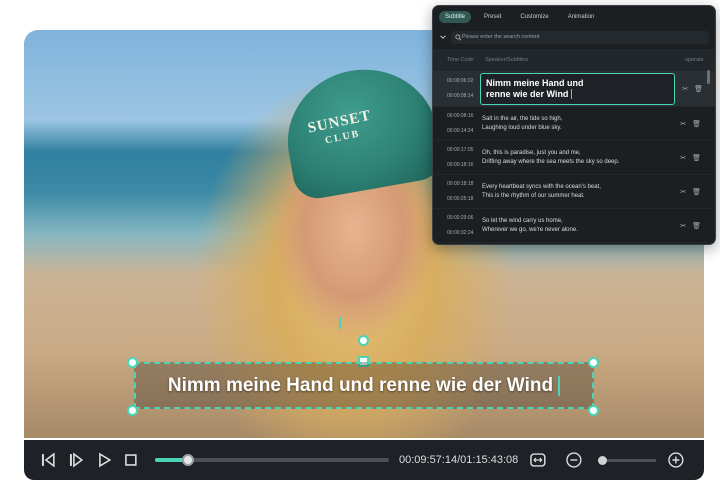 This screenshot has width=720, height=490. Describe the element at coordinates (559, 385) in the screenshot. I see `text-caret` at that location.